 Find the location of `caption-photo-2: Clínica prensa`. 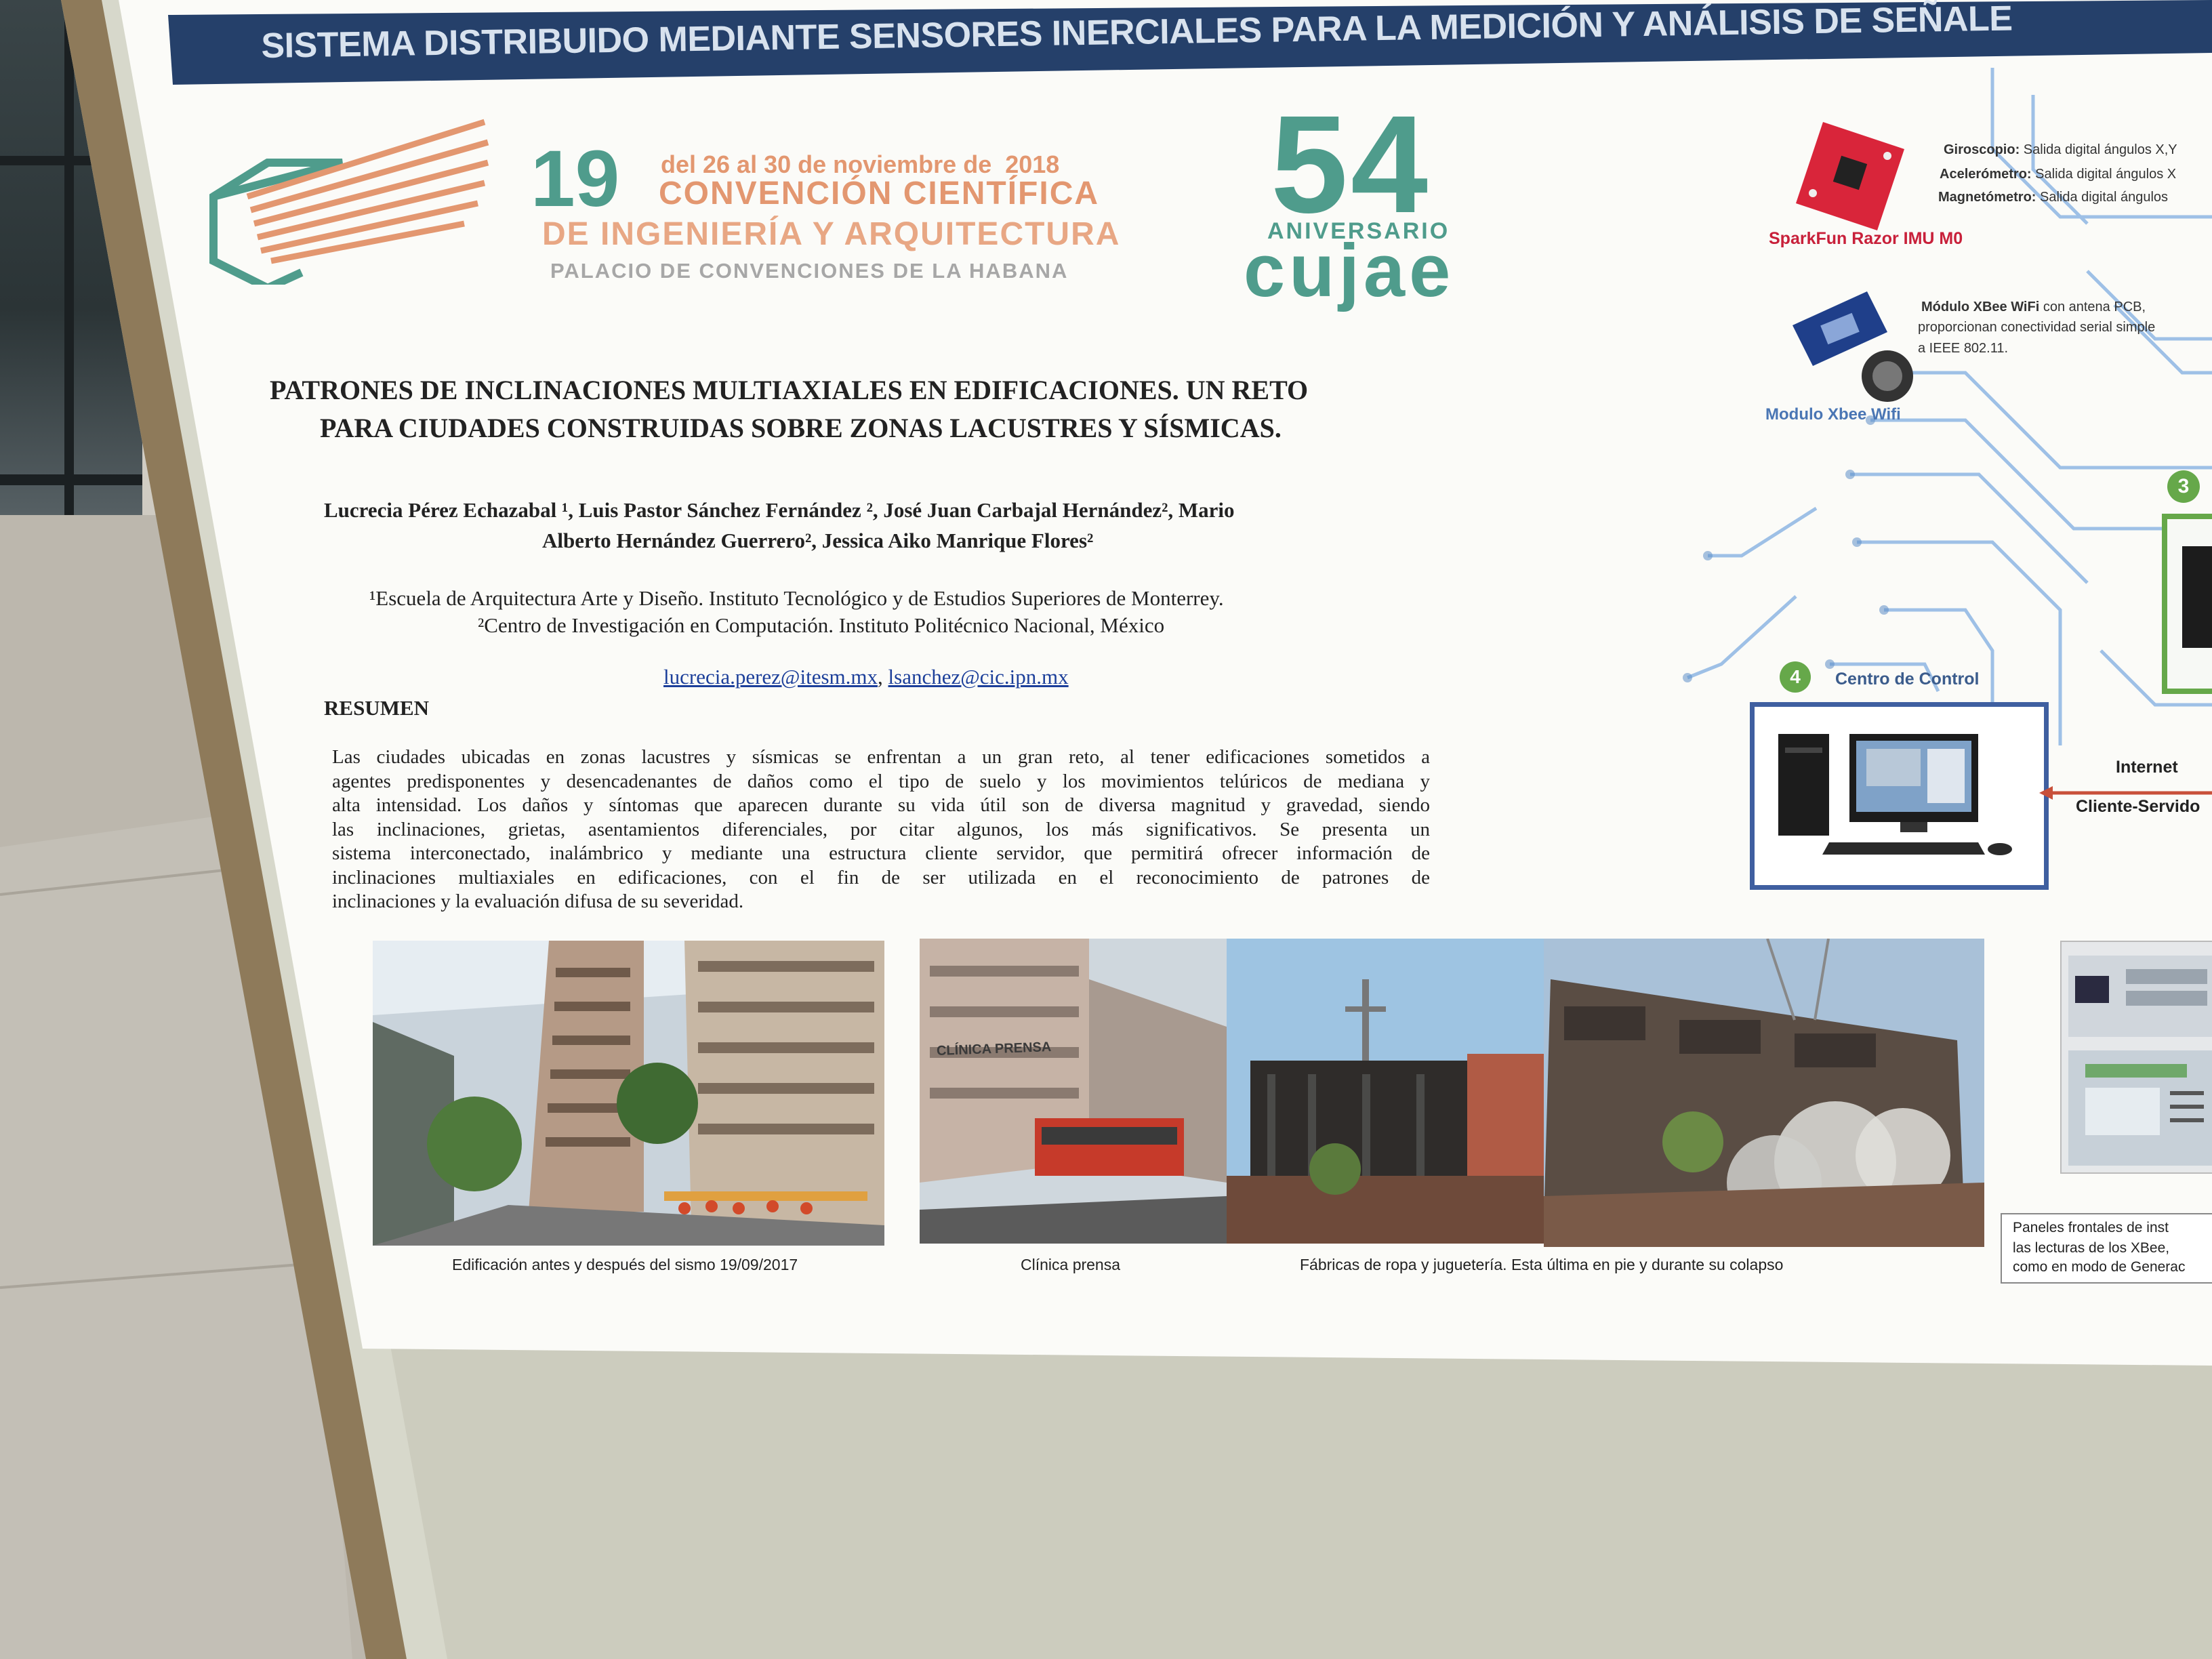

caption-photo-2: Clínica prensa is located at coordinates (1071, 1264).